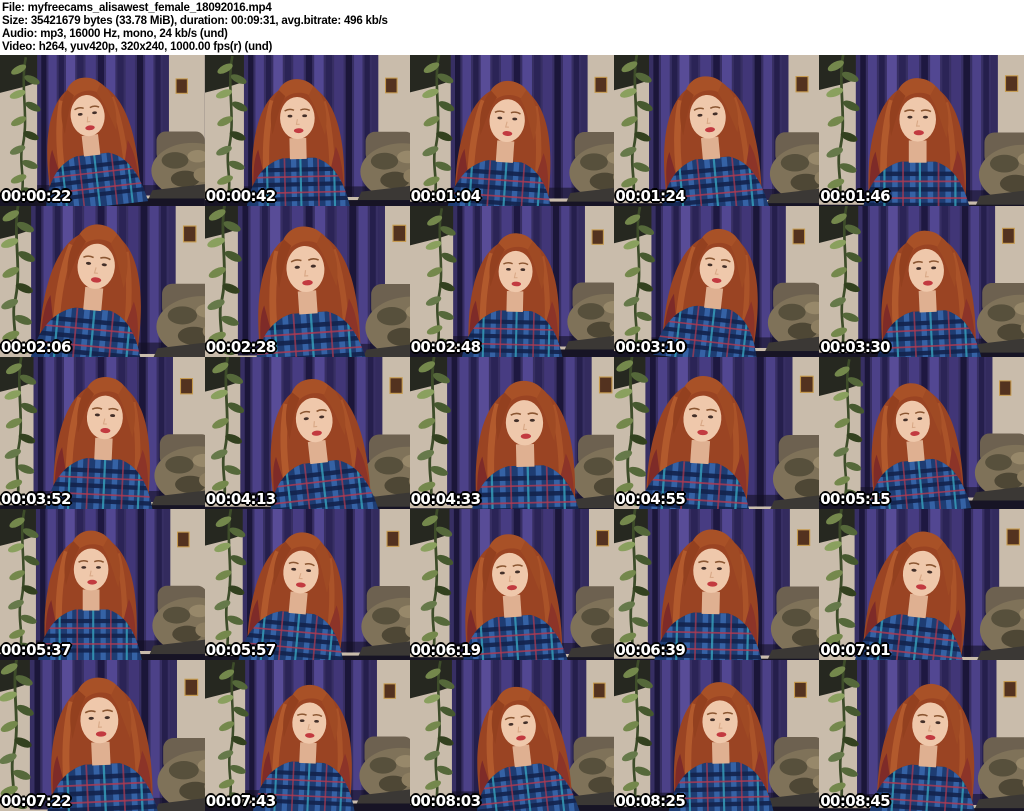 Image resolution: width=1024 pixels, height=811 pixels. I want to click on timestamp-label: 00:07:43, so click(240, 800).